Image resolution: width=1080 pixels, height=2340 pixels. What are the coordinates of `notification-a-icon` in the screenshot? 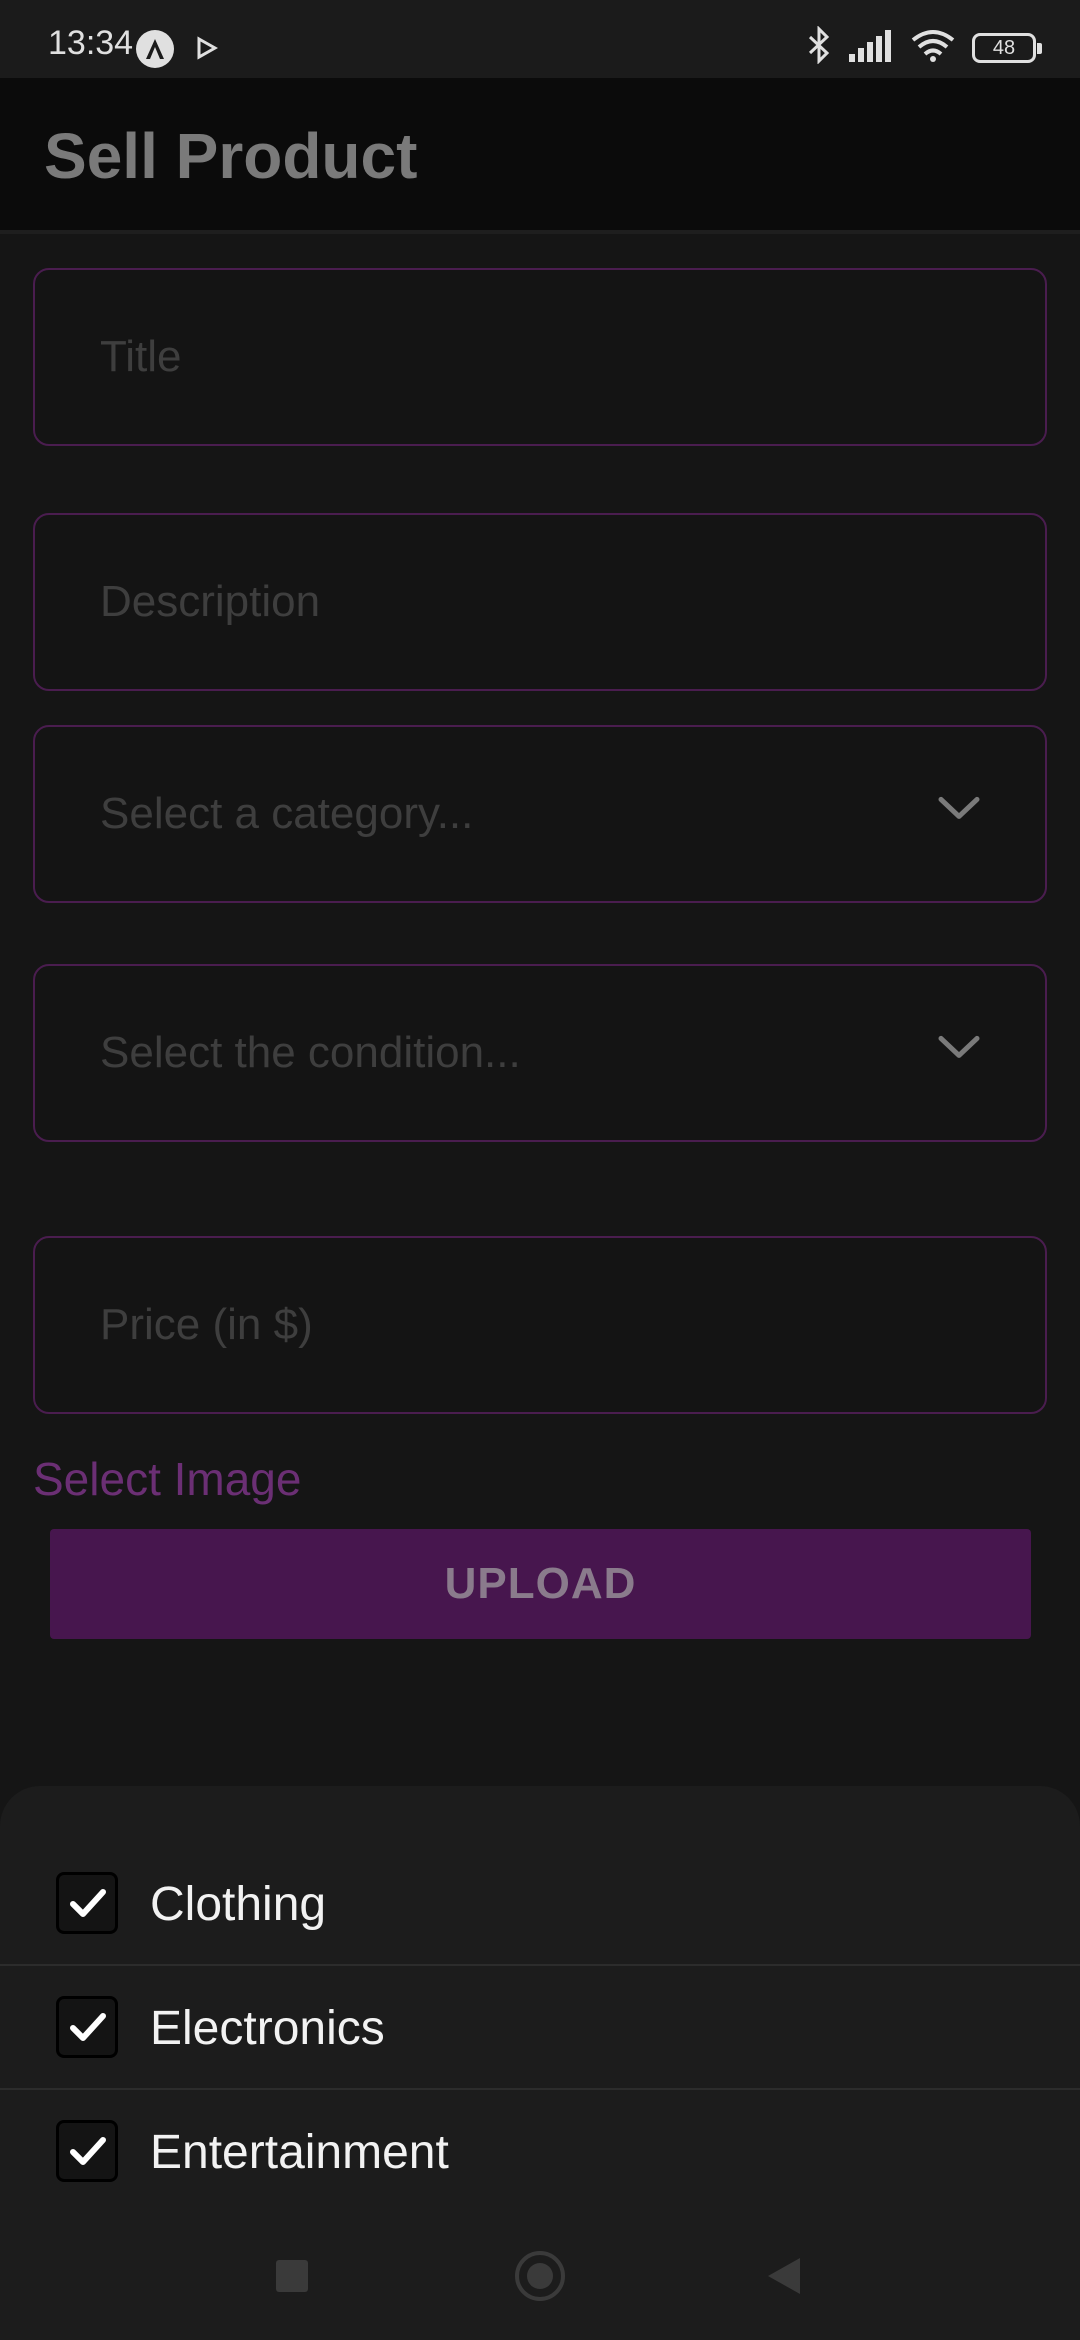 It's located at (155, 49).